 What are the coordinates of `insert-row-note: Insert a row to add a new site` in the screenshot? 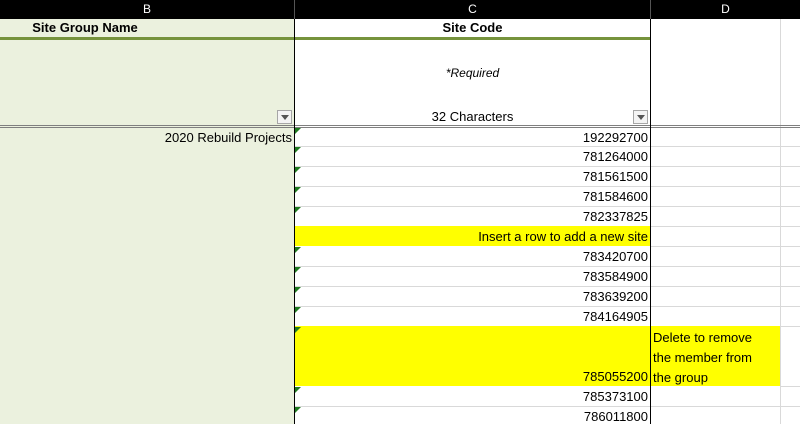 It's located at (472, 236).